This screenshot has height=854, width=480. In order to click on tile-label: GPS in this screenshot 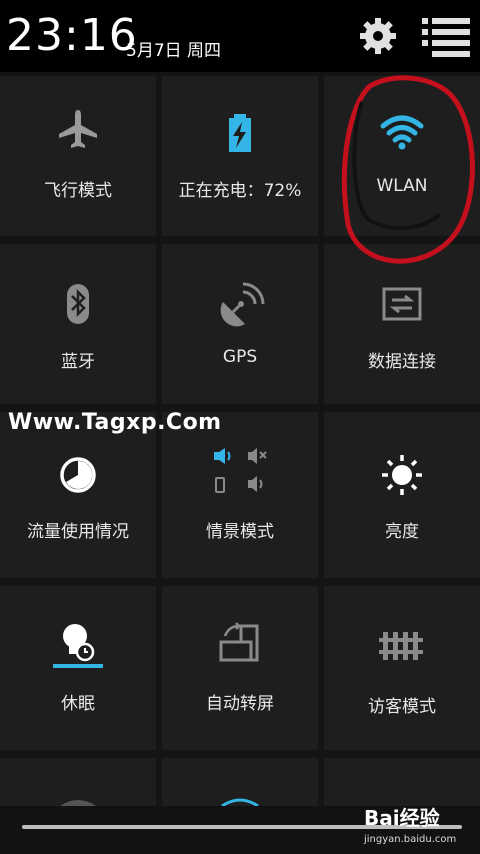, I will do `click(240, 357)`.